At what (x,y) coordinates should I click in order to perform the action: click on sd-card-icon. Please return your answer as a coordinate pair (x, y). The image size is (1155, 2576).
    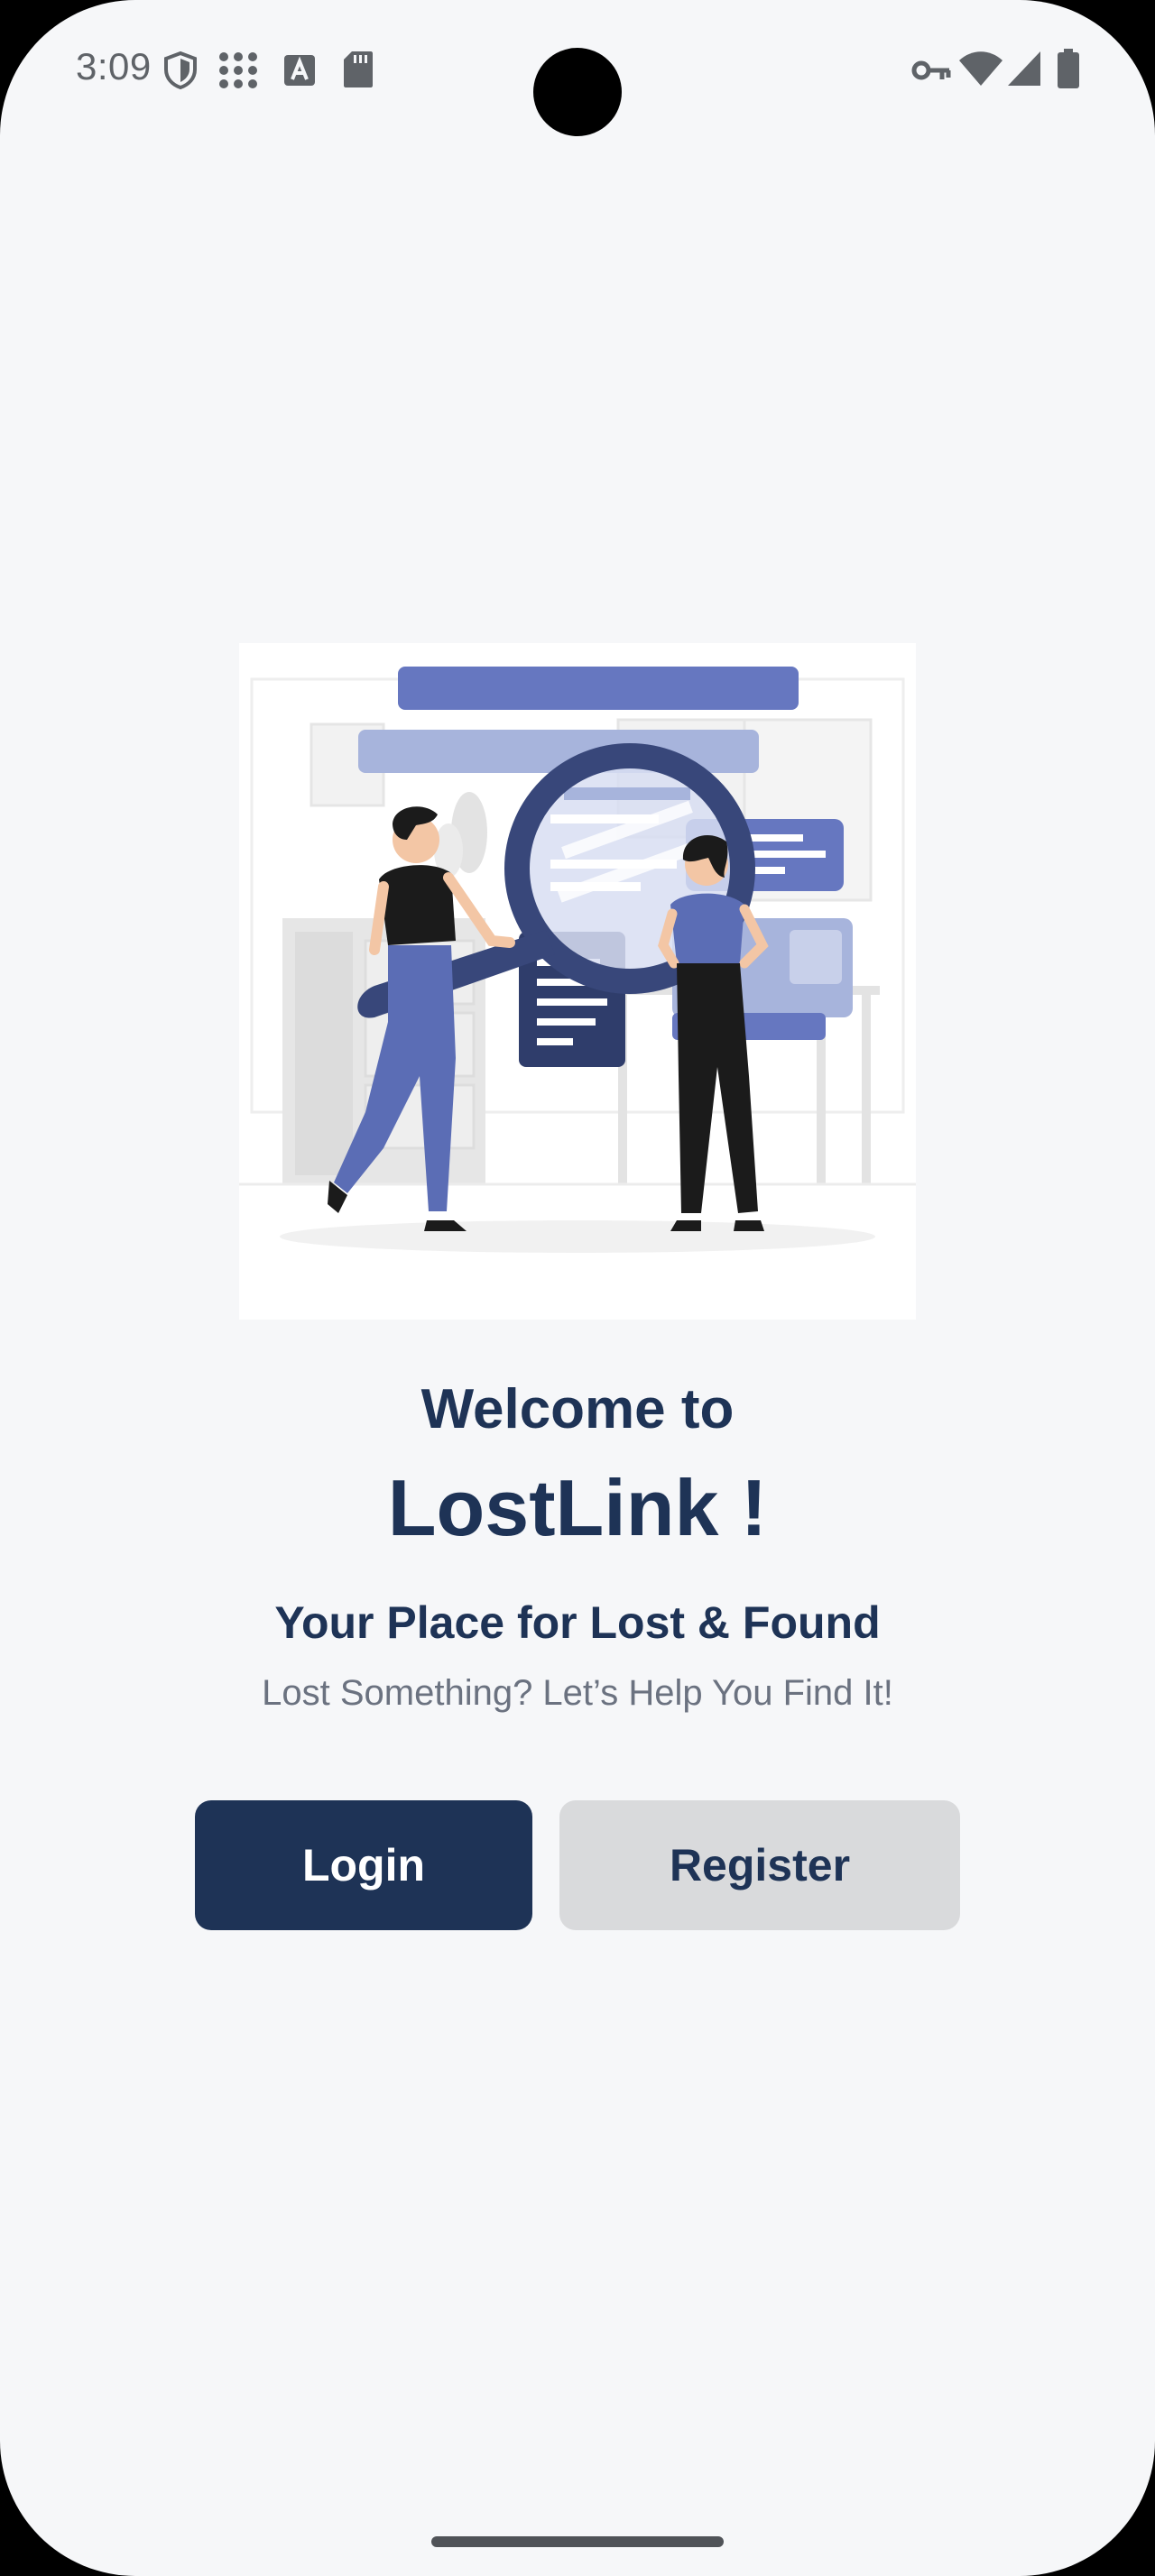
    Looking at the image, I should click on (358, 72).